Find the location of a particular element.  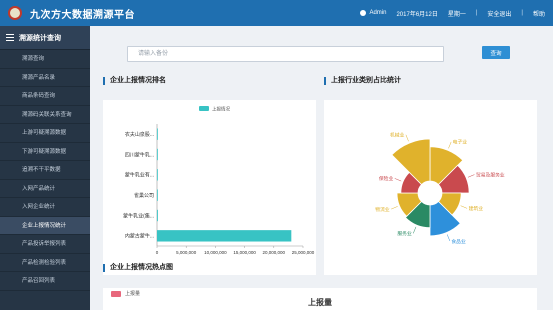

sidebar-item: 溯源码关联关系查询 is located at coordinates (45, 115).